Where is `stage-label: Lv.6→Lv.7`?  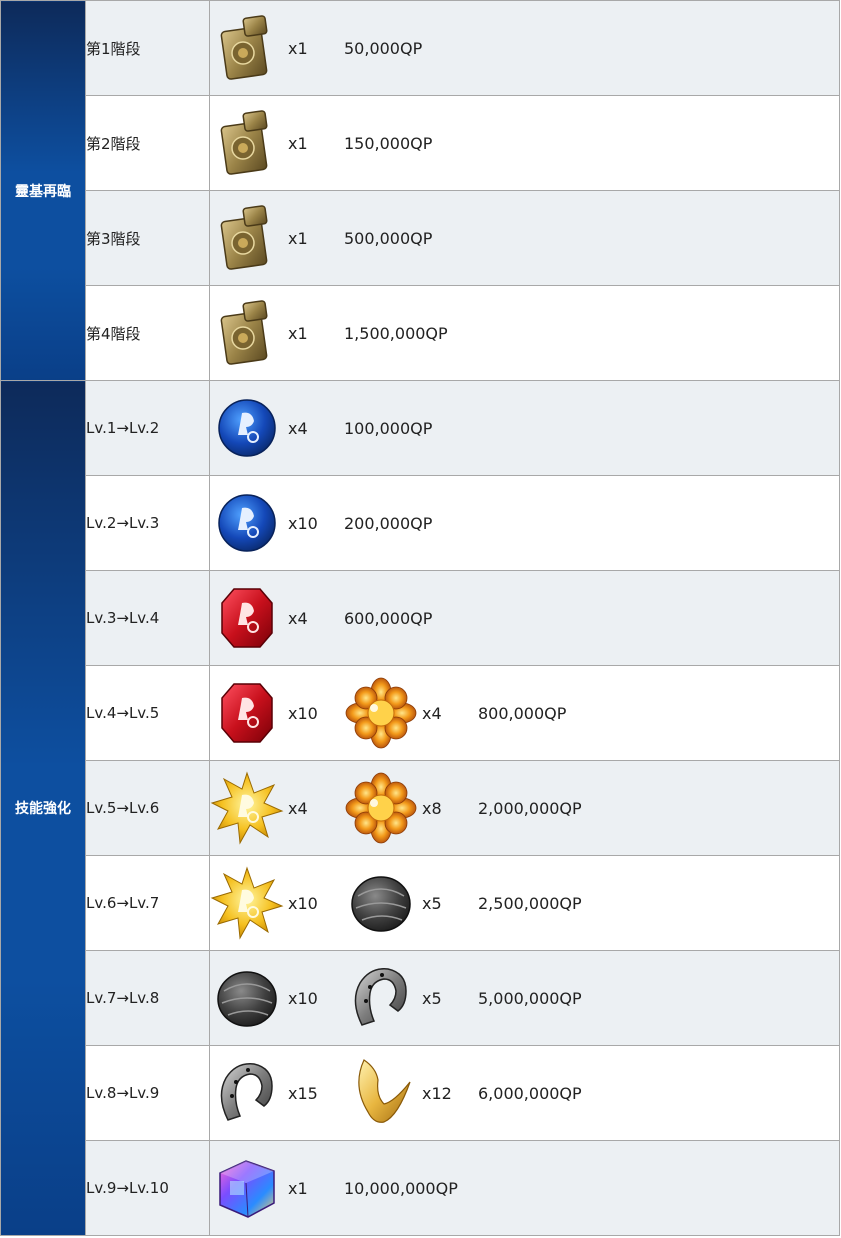
stage-label: Lv.6→Lv.7 is located at coordinates (147, 903).